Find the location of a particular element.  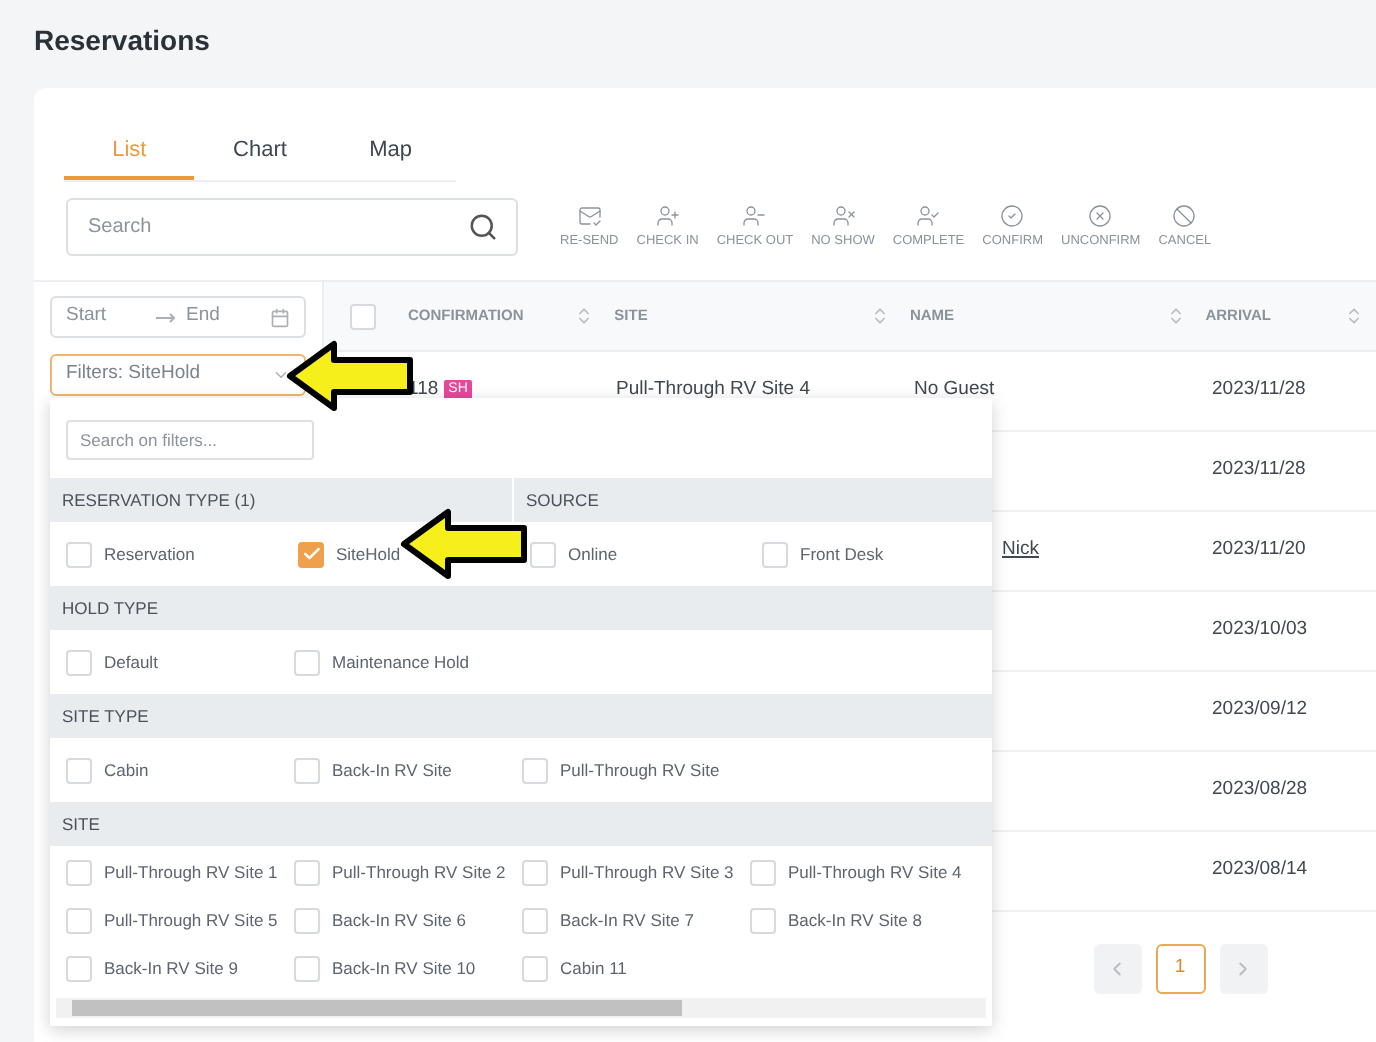

checkbox-label: SiteHold is located at coordinates (368, 554).